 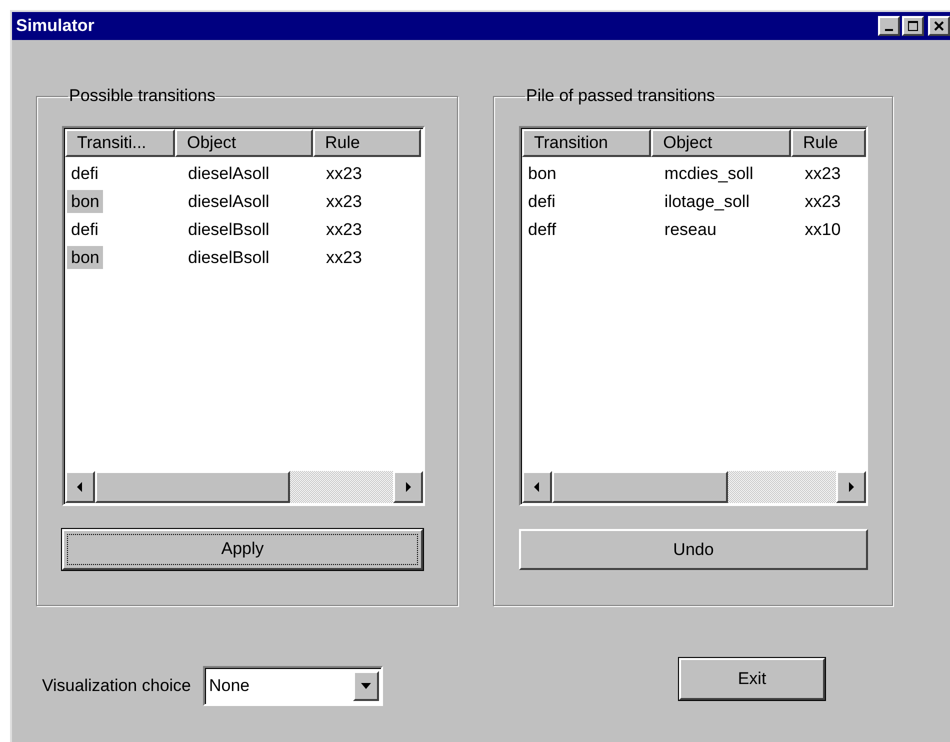 I want to click on table-cell-text: mcdies_soll, so click(x=708, y=174).